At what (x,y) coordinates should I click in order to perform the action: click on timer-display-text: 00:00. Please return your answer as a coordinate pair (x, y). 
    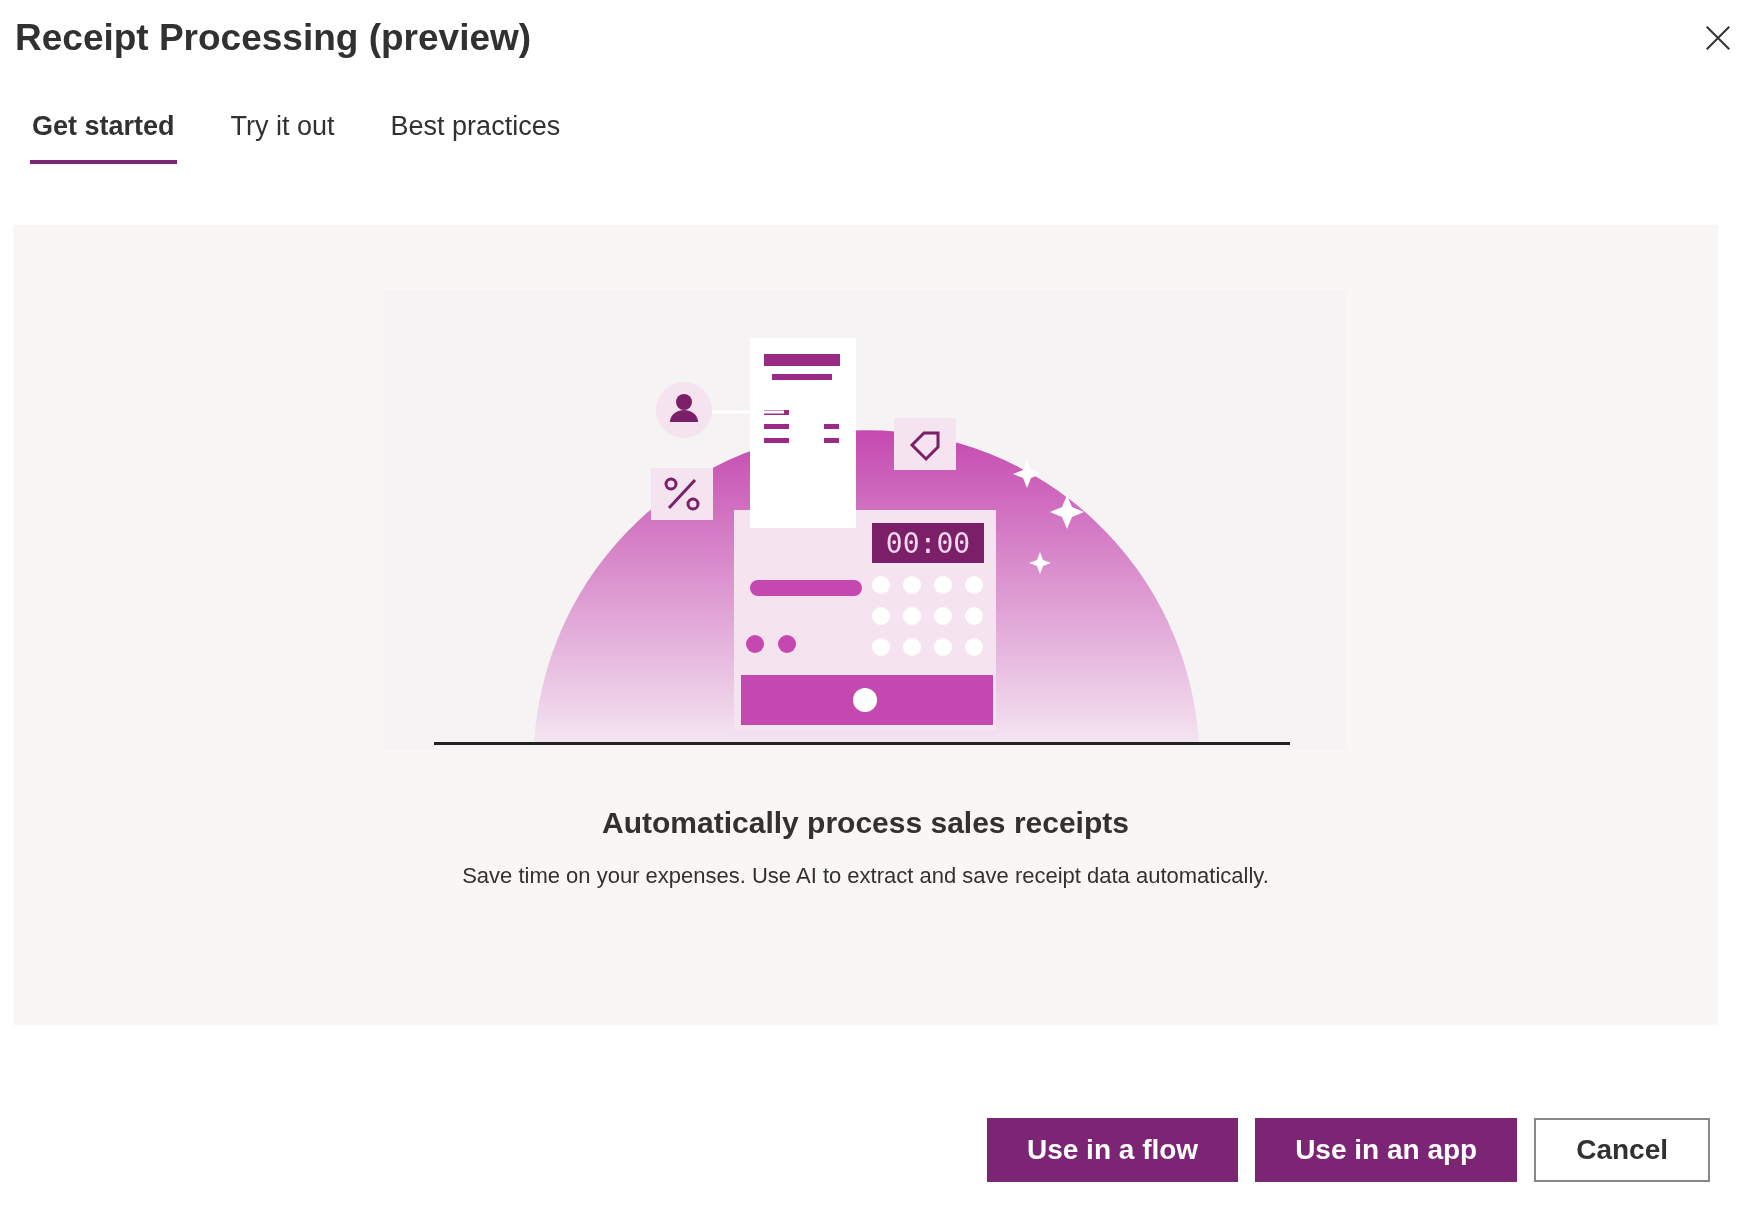
    Looking at the image, I should click on (928, 543).